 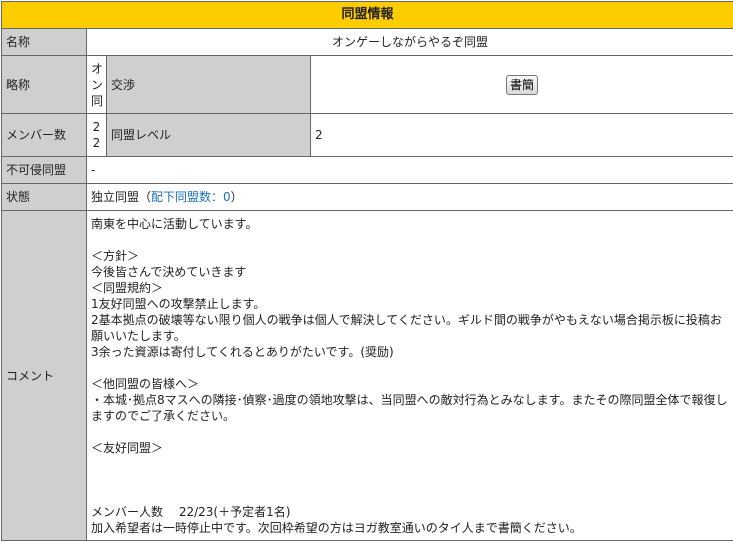 I want to click on alliance-name: オンゲーしながらやるぞ同盟, so click(x=410, y=42).